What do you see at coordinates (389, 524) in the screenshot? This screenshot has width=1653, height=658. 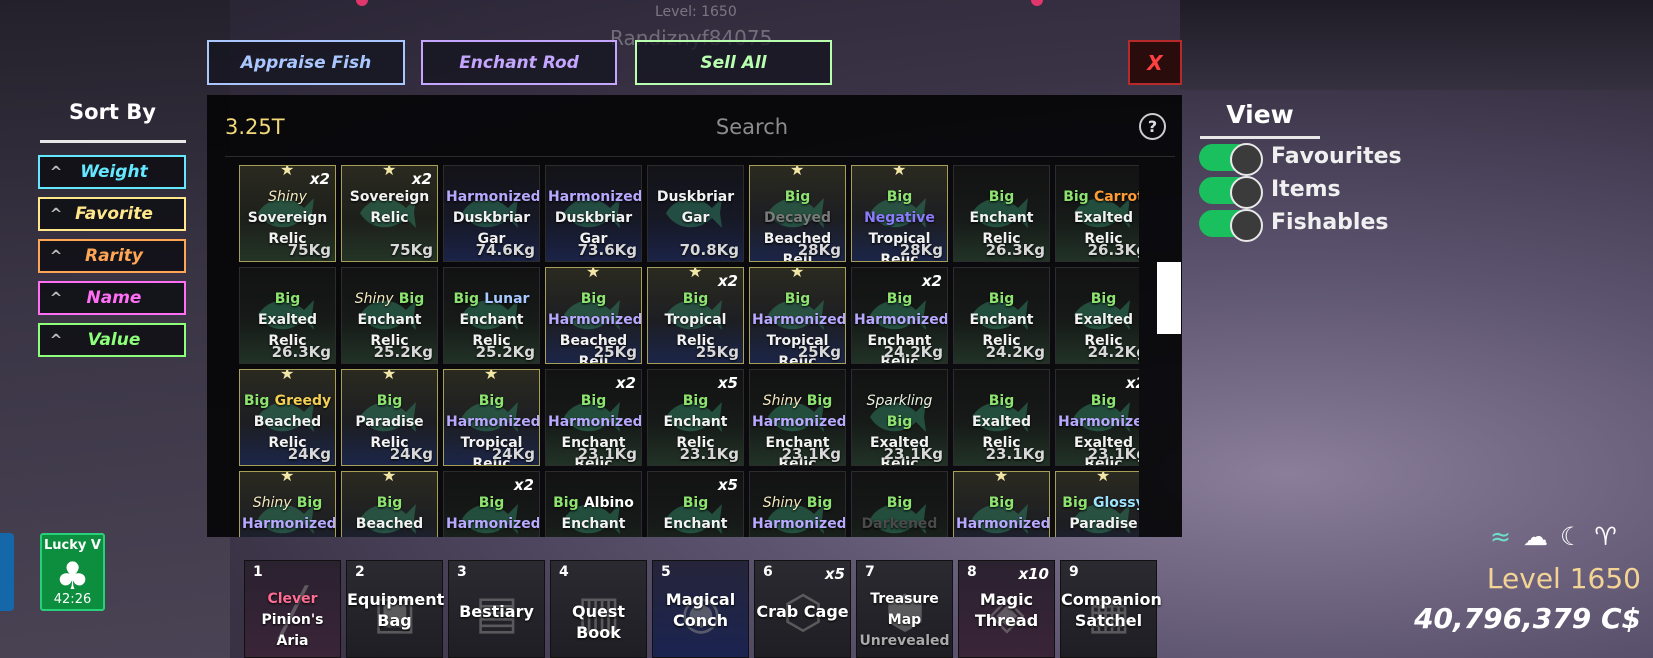 I see `item-name-part: Beached` at bounding box center [389, 524].